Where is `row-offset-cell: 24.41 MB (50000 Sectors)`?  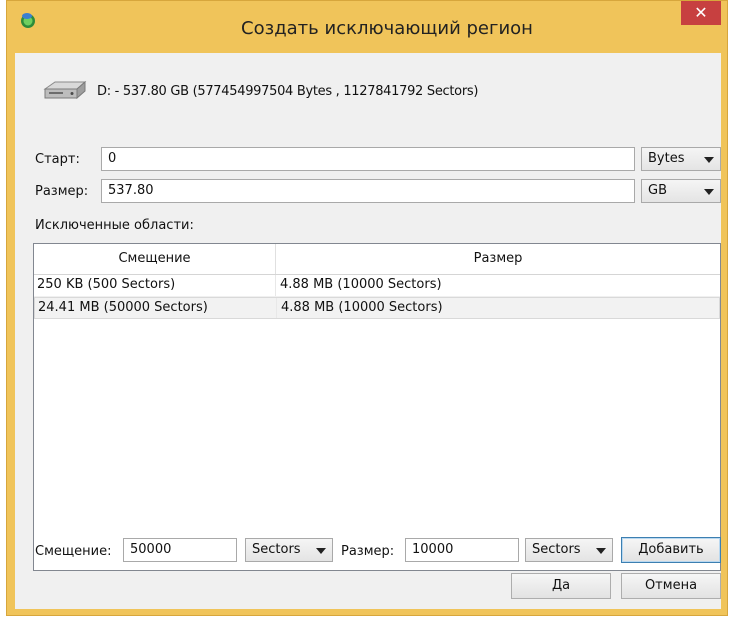 row-offset-cell: 24.41 MB (50000 Sectors) is located at coordinates (156, 308).